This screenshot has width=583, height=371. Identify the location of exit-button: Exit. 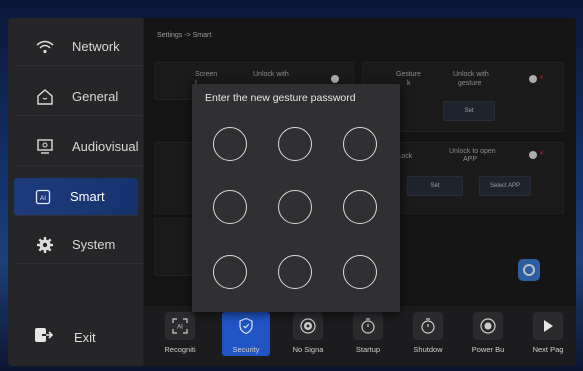
(56, 337).